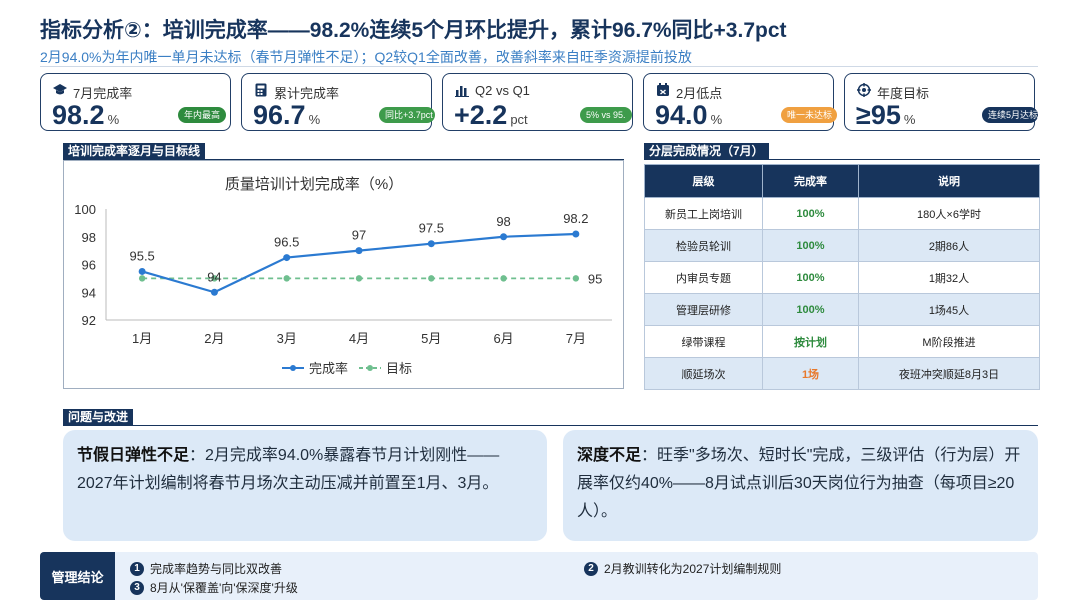 The height and width of the screenshot is (608, 1080). What do you see at coordinates (202, 115) in the screenshot?
I see `kpi-tag: 年内最高` at bounding box center [202, 115].